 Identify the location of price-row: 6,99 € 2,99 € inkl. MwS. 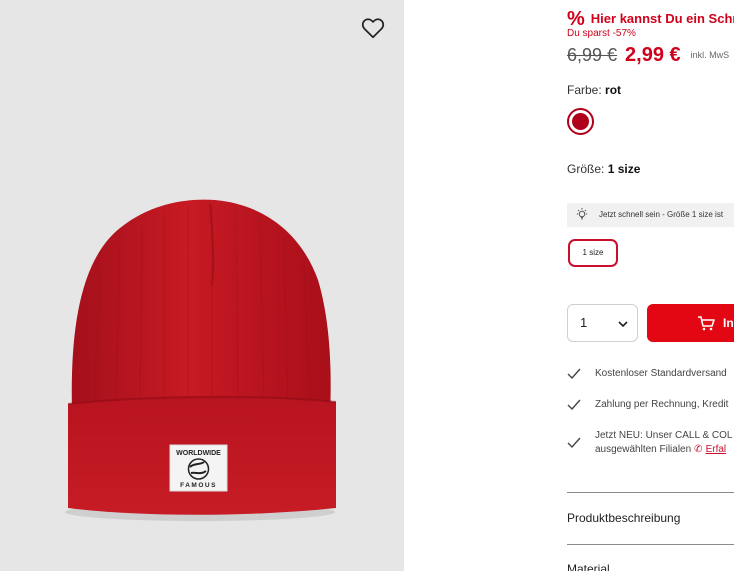
(648, 55).